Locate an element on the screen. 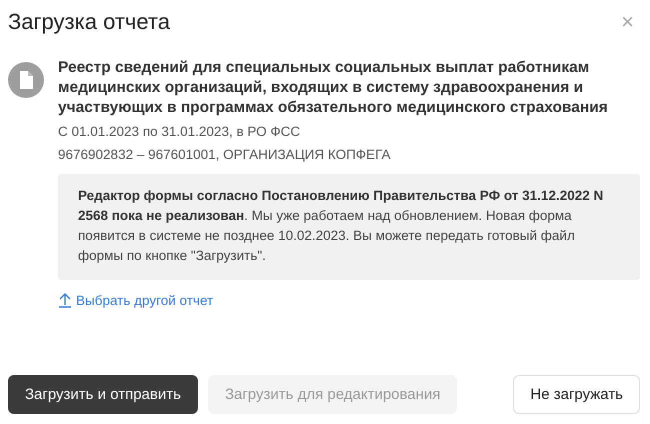 This screenshot has width=650, height=424. choose-report-link: Выбрать другой отчет is located at coordinates (136, 300).